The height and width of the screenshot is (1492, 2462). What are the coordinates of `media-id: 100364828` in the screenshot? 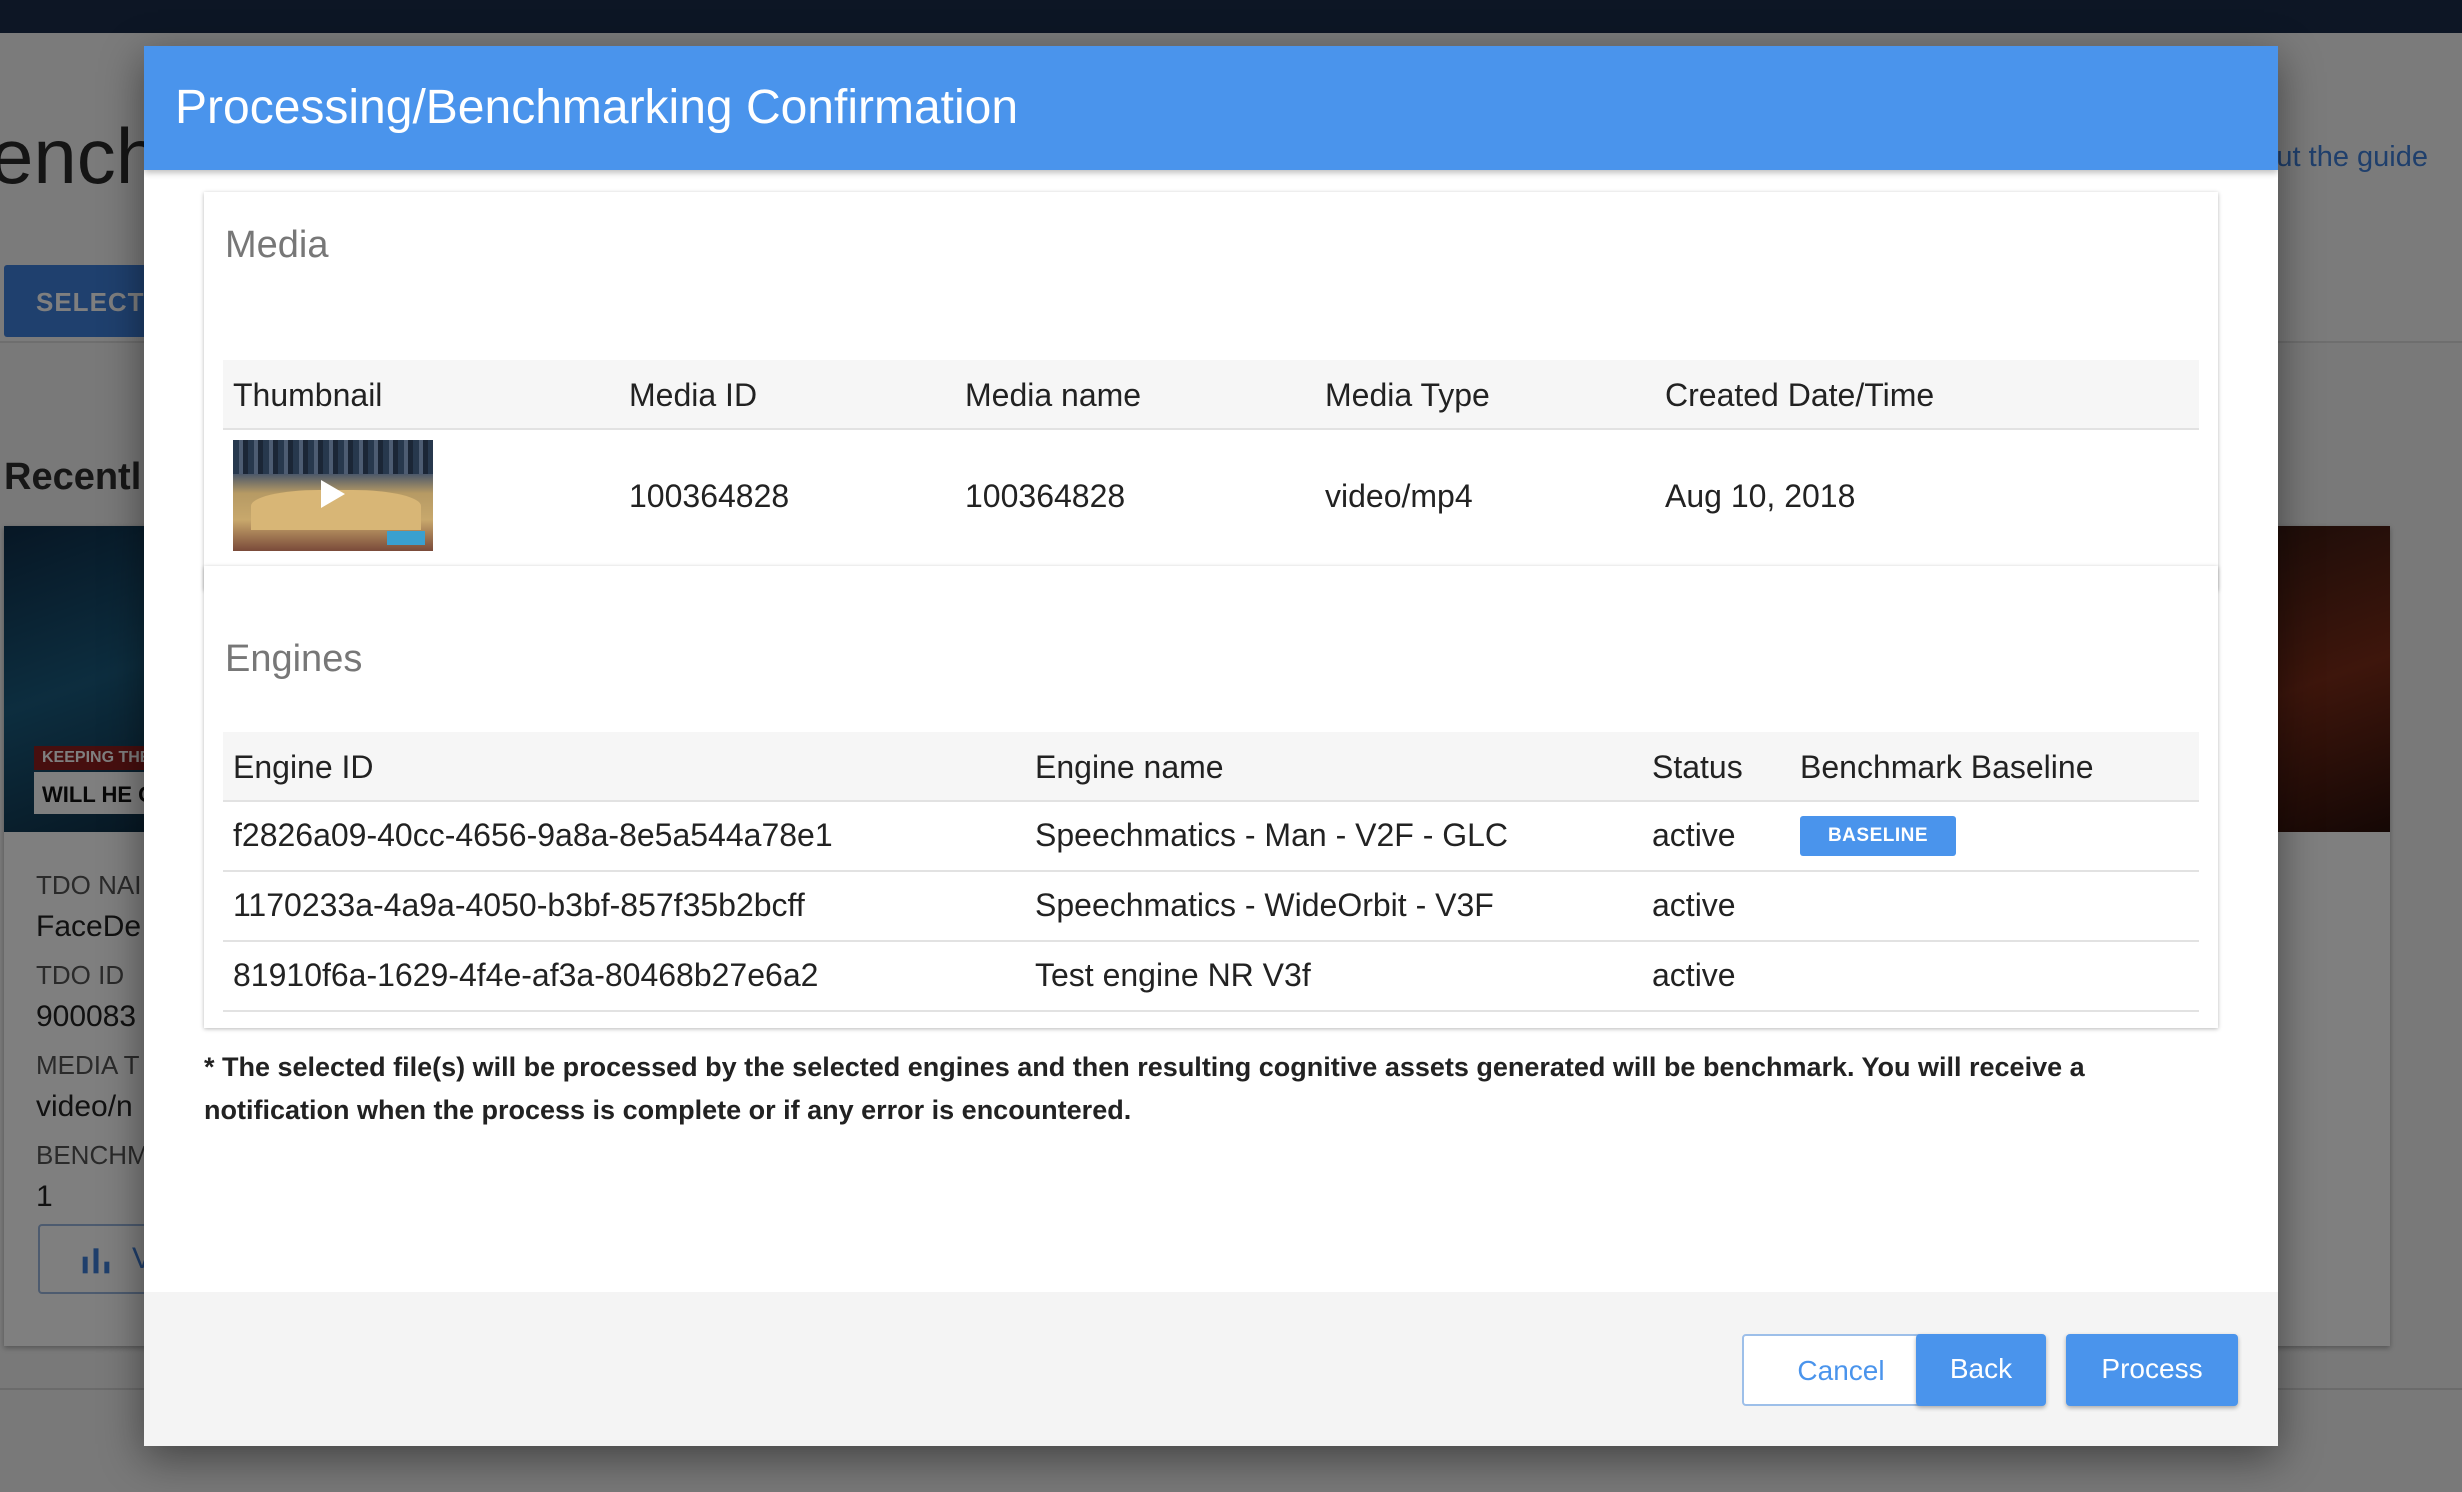 It's located at (709, 496).